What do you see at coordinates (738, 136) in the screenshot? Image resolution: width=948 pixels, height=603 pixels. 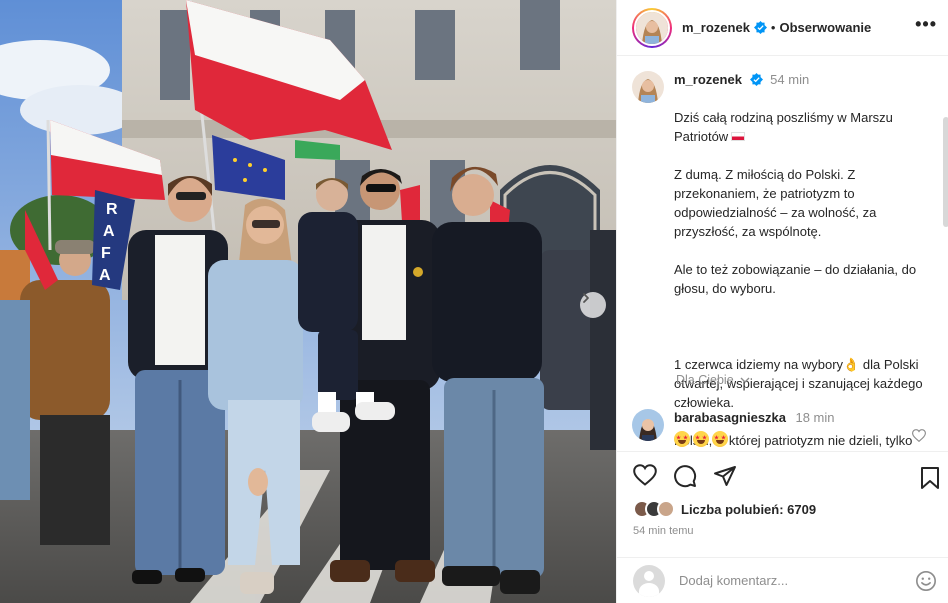 I see `poland-flag-icon` at bounding box center [738, 136].